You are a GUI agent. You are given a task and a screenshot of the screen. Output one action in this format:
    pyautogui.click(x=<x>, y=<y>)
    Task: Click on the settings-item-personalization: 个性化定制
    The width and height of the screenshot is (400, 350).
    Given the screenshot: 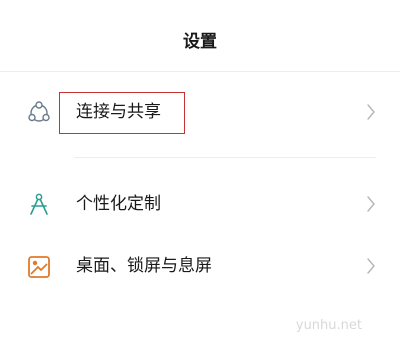 What is the action you would take?
    pyautogui.click(x=200, y=204)
    